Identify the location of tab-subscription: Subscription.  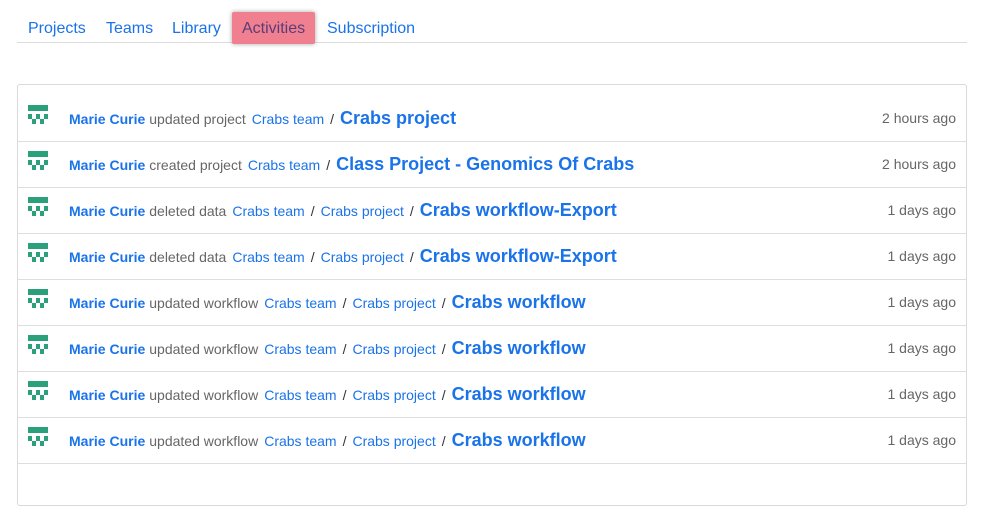
(371, 27).